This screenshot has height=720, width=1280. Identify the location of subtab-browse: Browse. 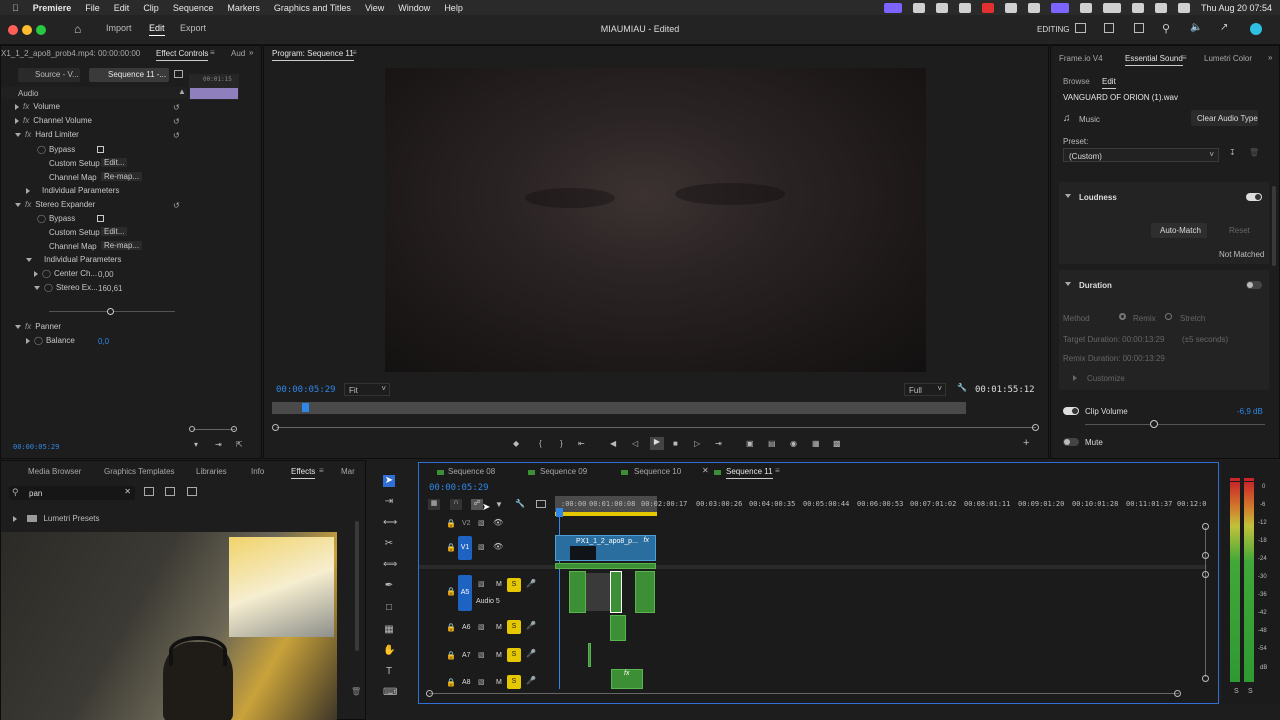
(1076, 81).